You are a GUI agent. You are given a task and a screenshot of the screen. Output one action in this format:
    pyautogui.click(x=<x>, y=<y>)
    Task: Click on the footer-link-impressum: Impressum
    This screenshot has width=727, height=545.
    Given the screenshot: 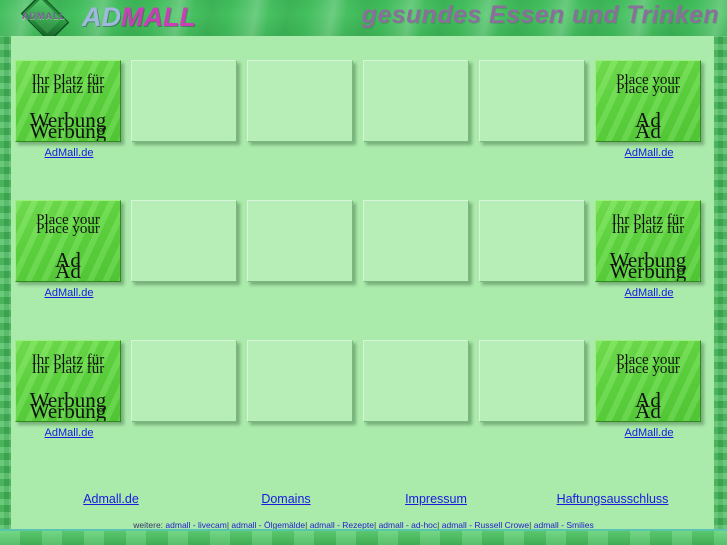 What is the action you would take?
    pyautogui.click(x=436, y=499)
    